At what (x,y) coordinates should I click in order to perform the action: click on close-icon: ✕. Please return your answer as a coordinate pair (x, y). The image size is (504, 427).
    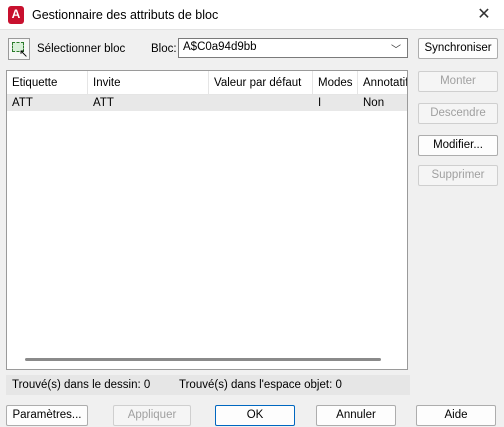
    Looking at the image, I should click on (484, 15).